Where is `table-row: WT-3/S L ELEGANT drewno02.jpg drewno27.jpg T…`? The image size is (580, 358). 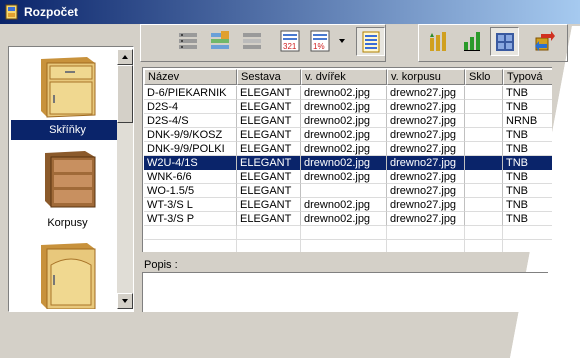 table-row: WT-3/S L ELEGANT drewno02.jpg drewno27.jpg T… is located at coordinates (348, 205).